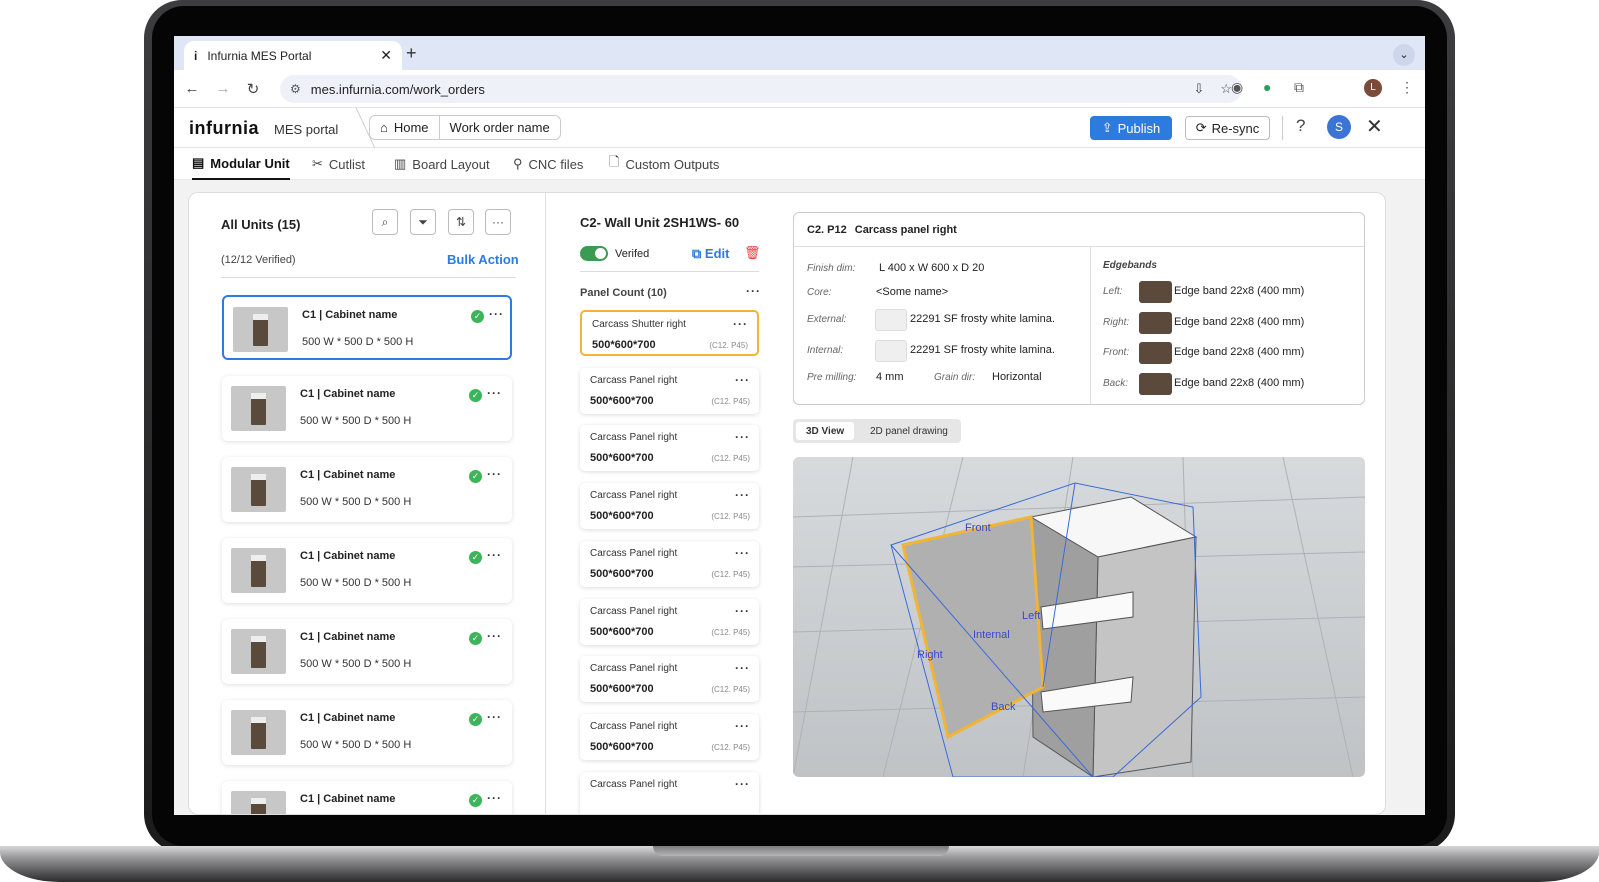 The image size is (1599, 882). I want to click on view-toggle: 3D View 2D panel drawing, so click(877, 431).